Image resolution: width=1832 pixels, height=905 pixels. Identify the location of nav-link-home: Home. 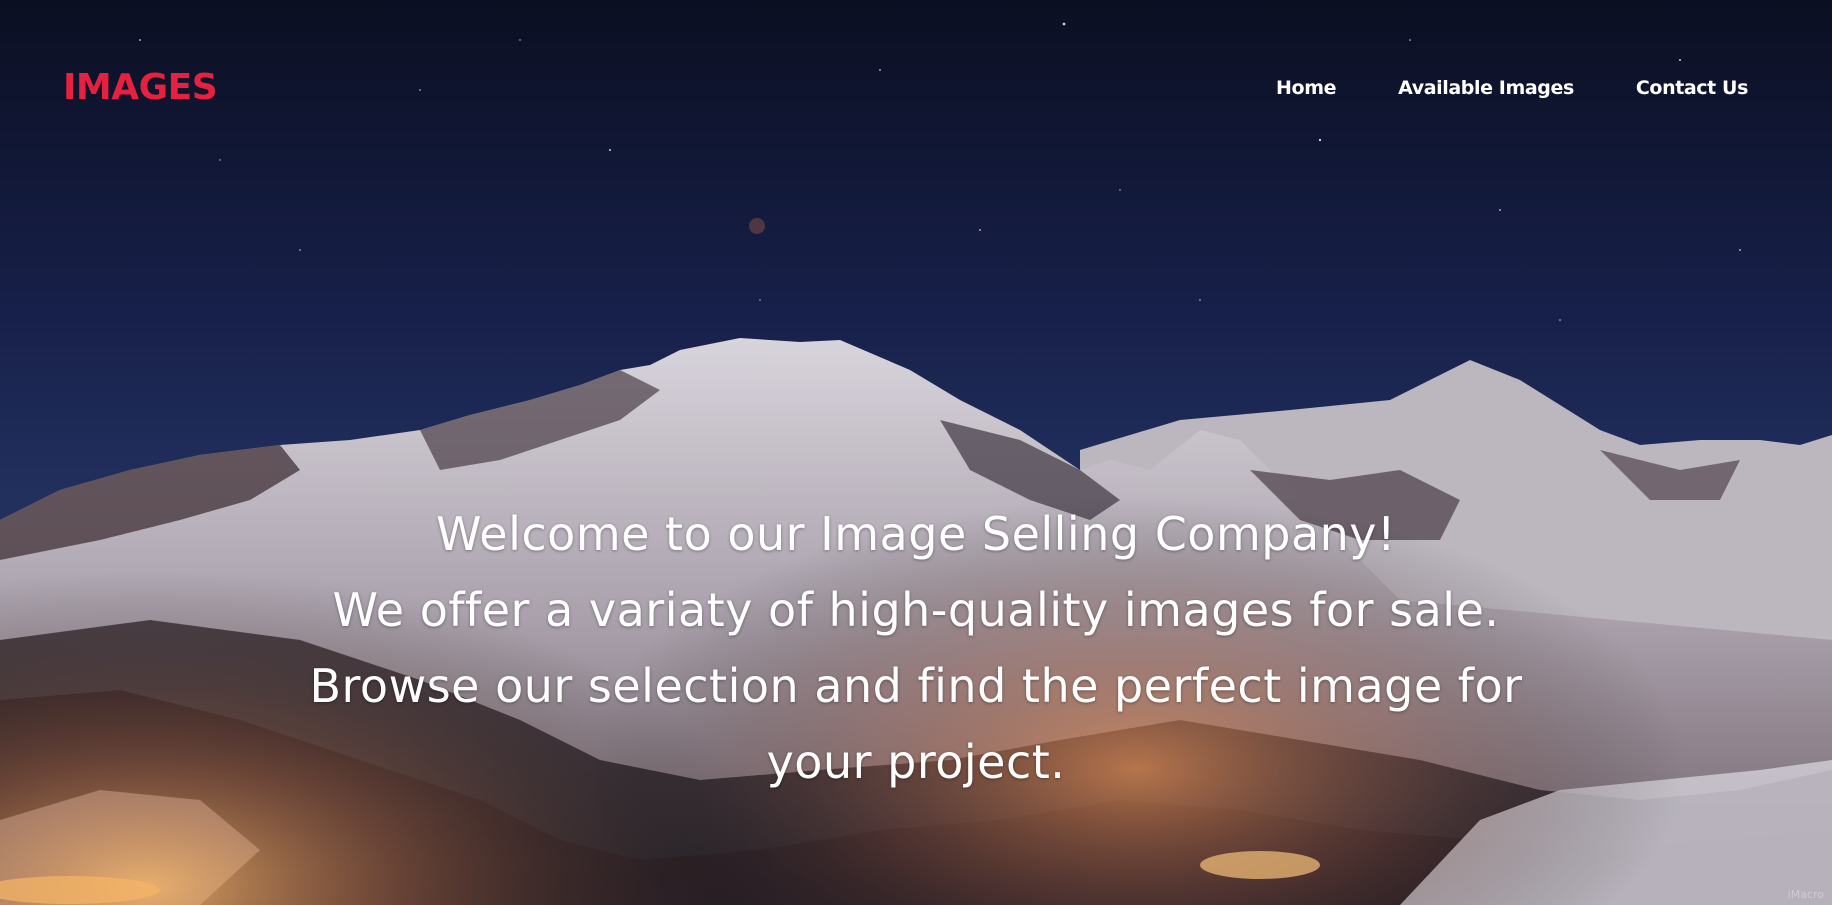
(1306, 88).